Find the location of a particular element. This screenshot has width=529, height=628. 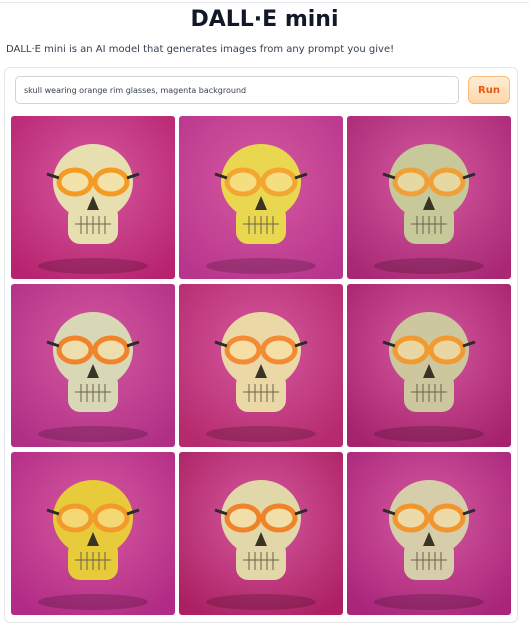

prompt-field is located at coordinates (237, 90).